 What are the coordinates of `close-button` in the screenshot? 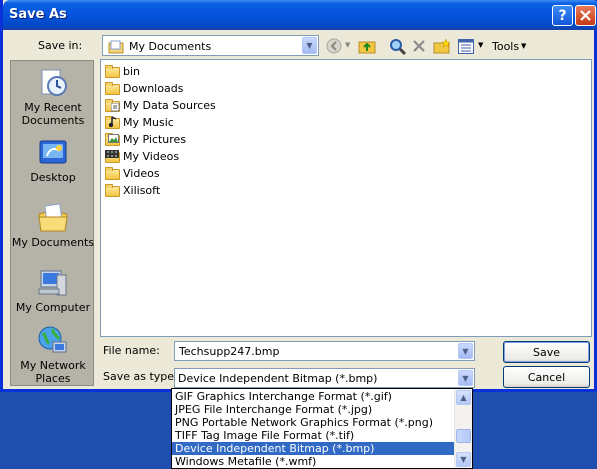 It's located at (585, 15).